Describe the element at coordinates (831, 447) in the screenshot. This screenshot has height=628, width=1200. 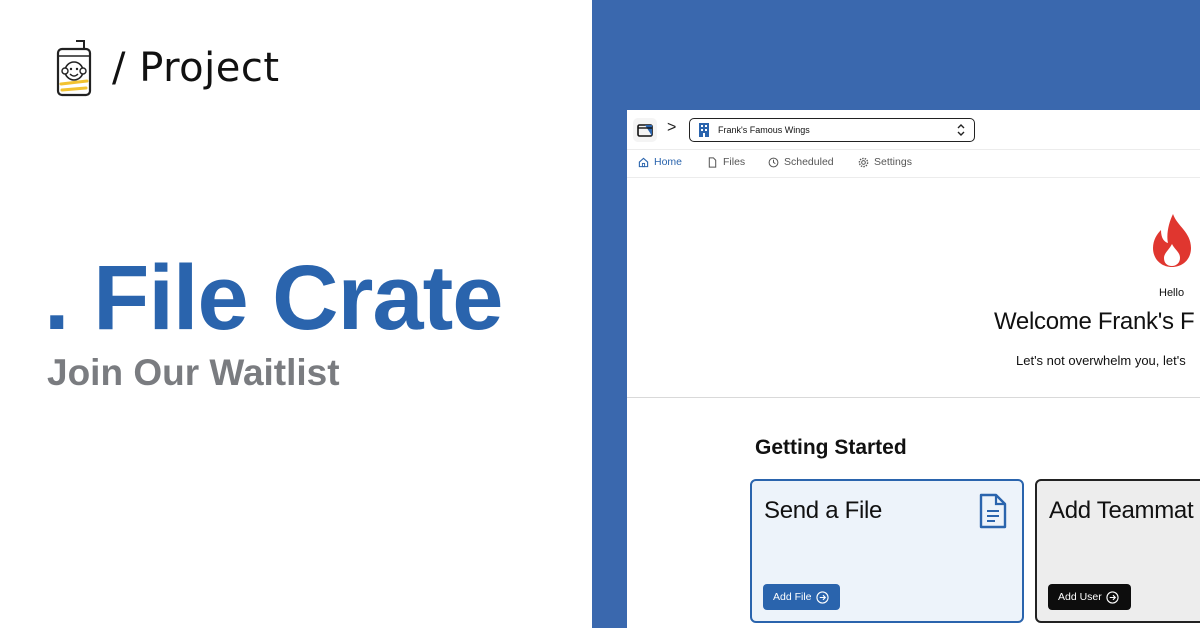
I see `getting-started-heading: Getting Started` at that location.